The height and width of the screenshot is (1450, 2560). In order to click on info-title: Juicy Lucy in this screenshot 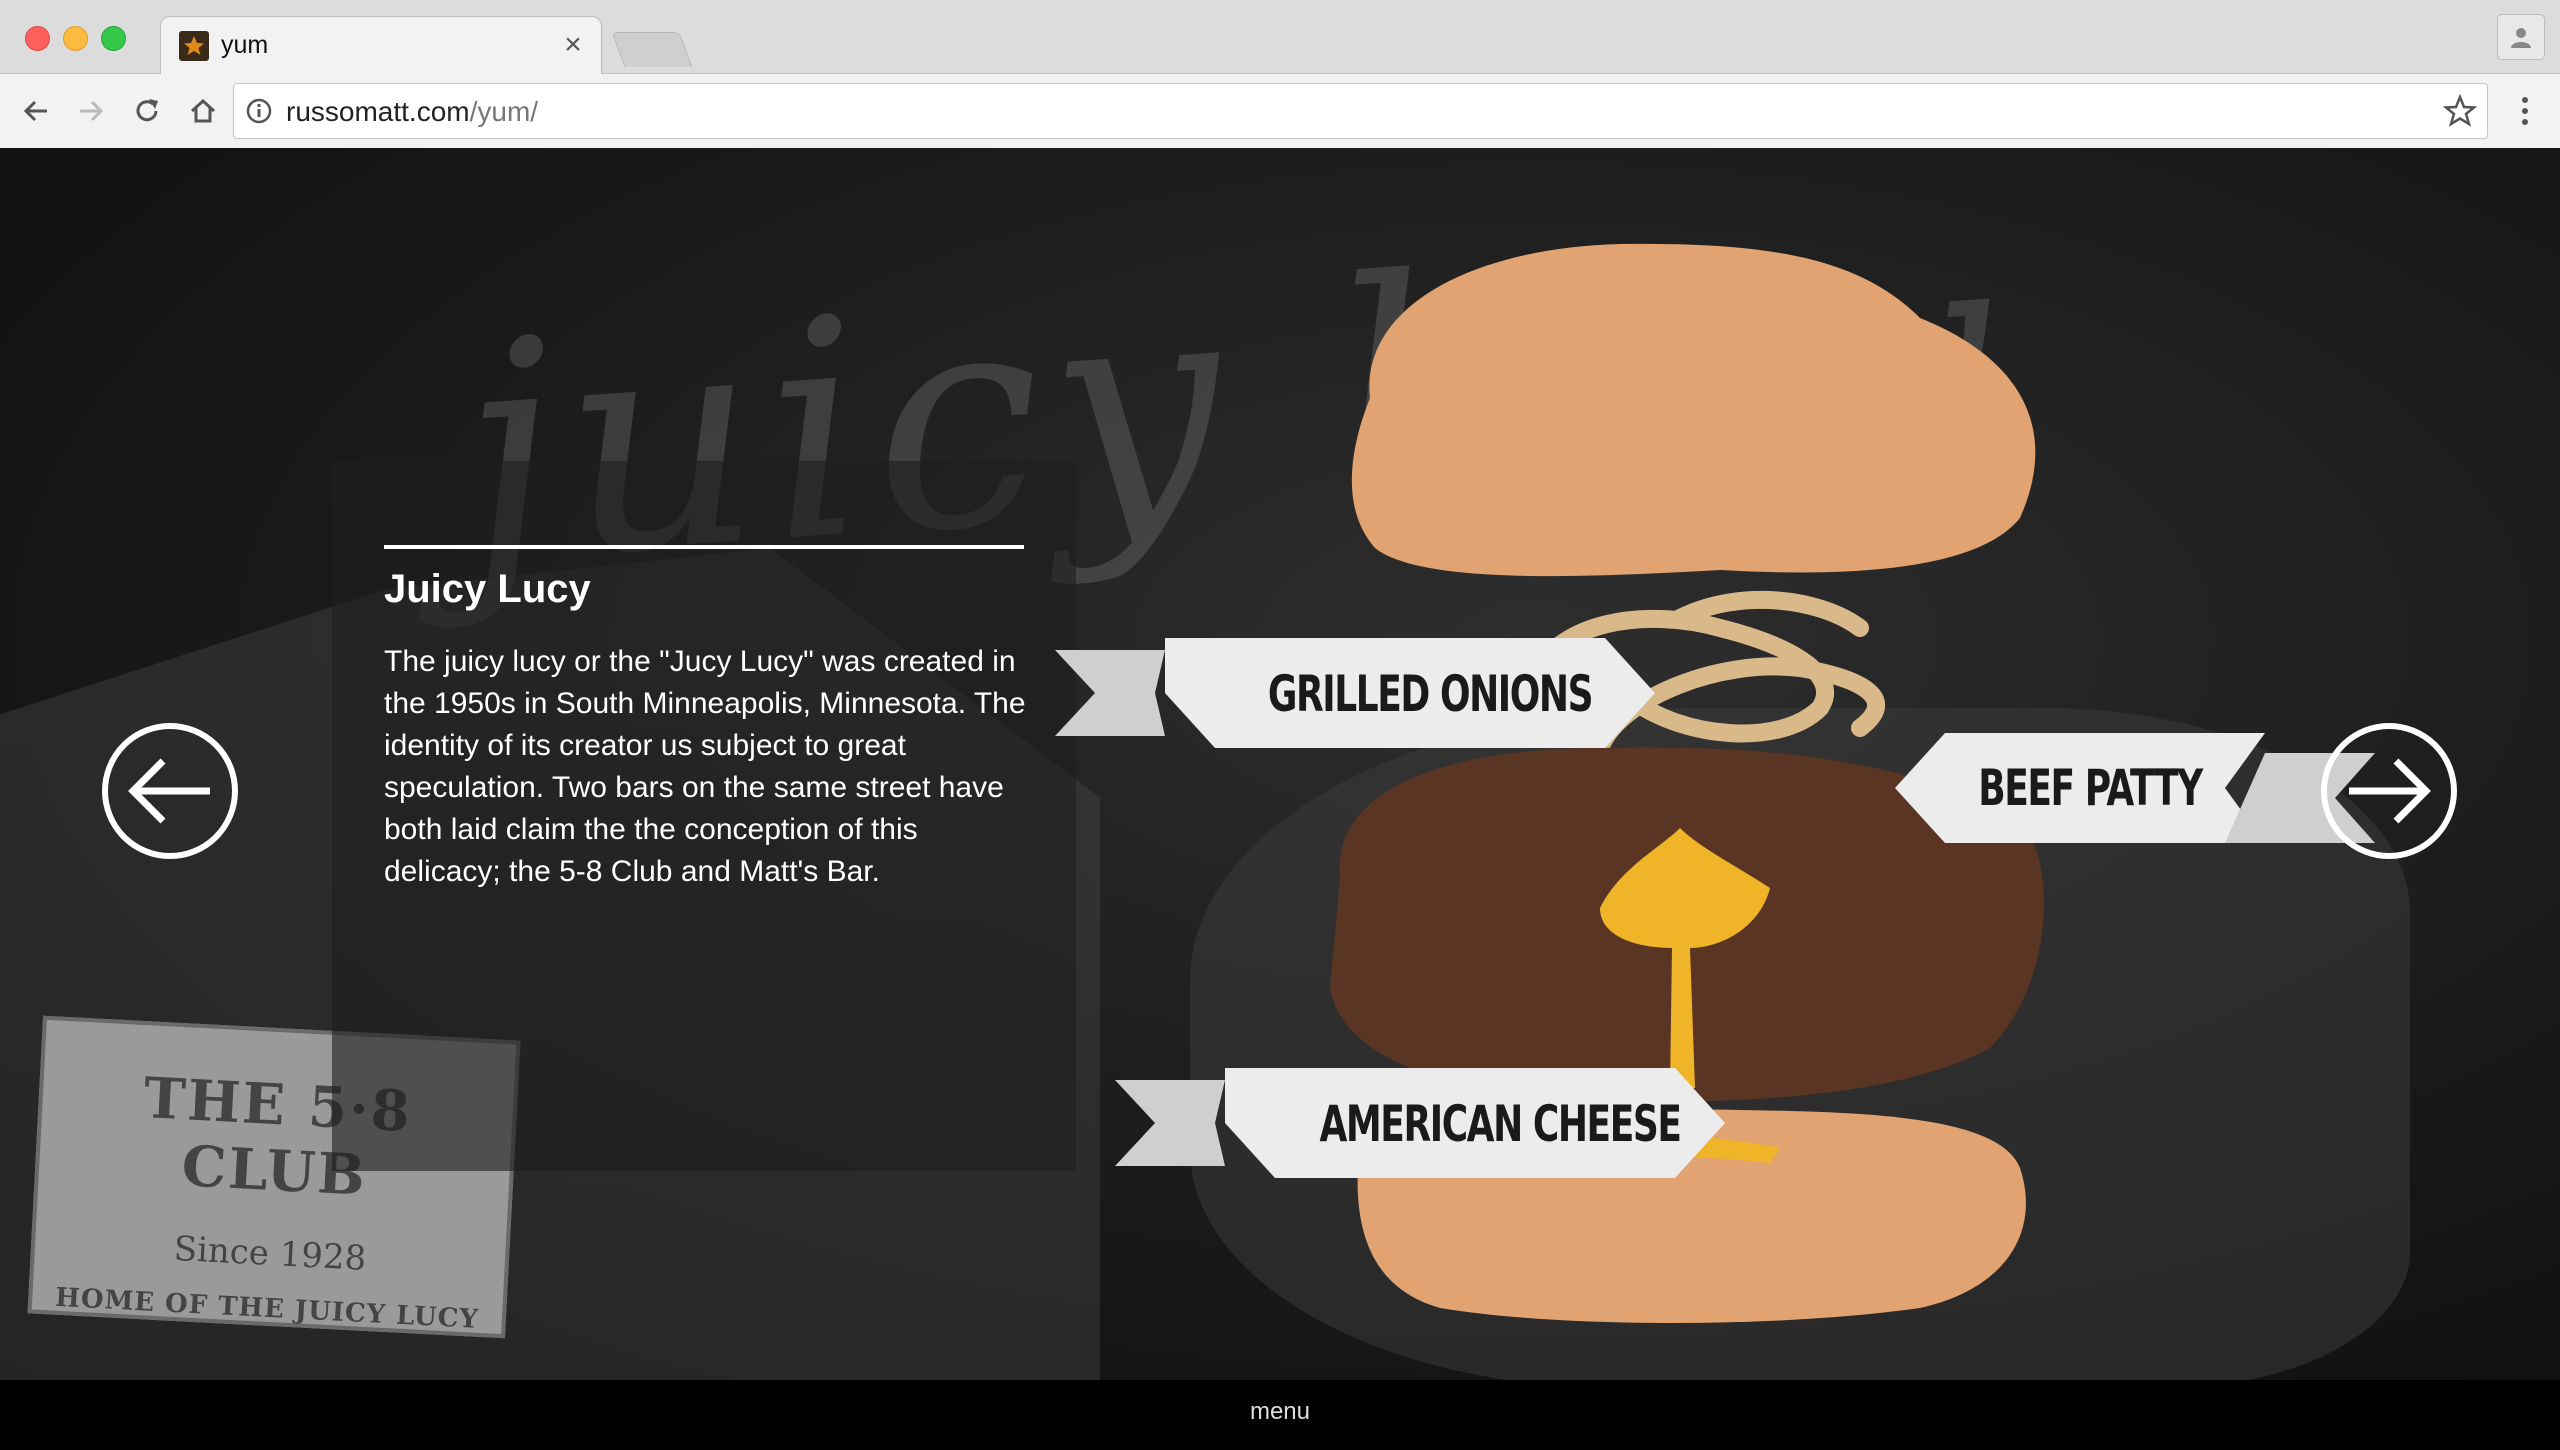, I will do `click(487, 589)`.